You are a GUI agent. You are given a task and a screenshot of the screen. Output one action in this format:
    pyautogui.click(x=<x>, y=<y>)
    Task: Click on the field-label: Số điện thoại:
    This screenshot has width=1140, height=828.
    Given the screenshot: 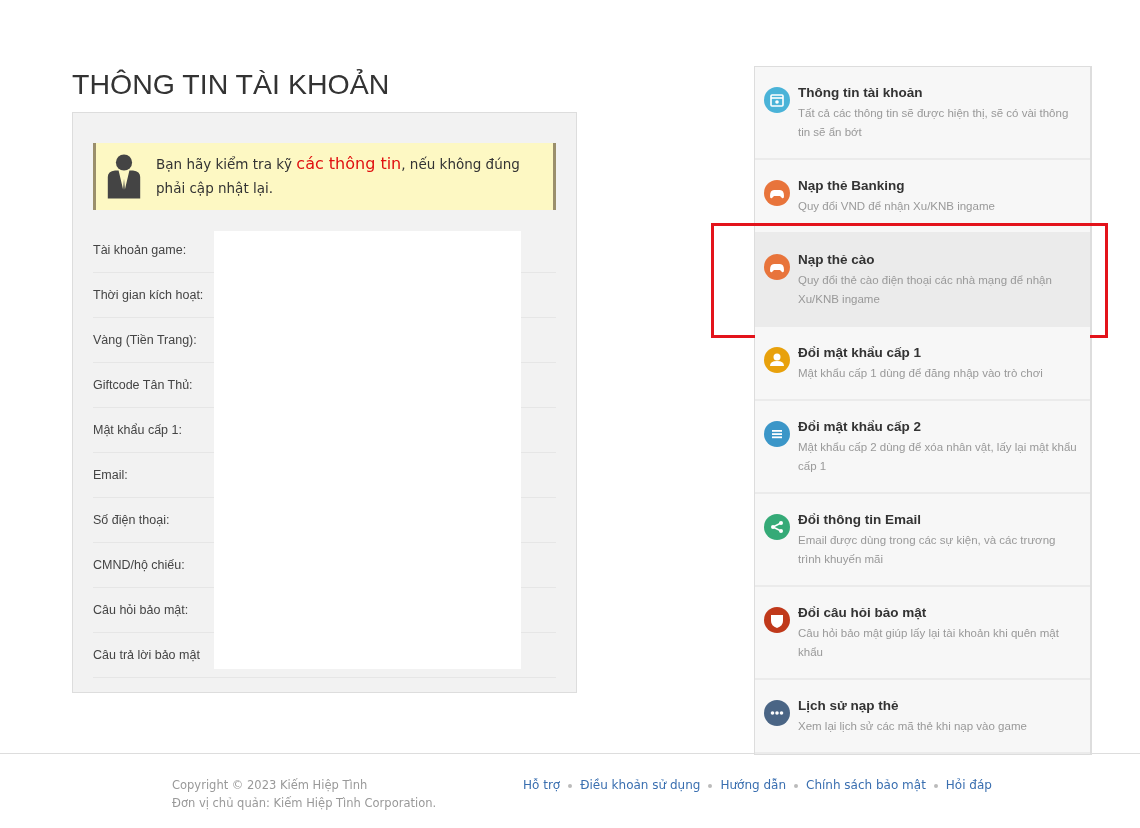 What is the action you would take?
    pyautogui.click(x=131, y=520)
    